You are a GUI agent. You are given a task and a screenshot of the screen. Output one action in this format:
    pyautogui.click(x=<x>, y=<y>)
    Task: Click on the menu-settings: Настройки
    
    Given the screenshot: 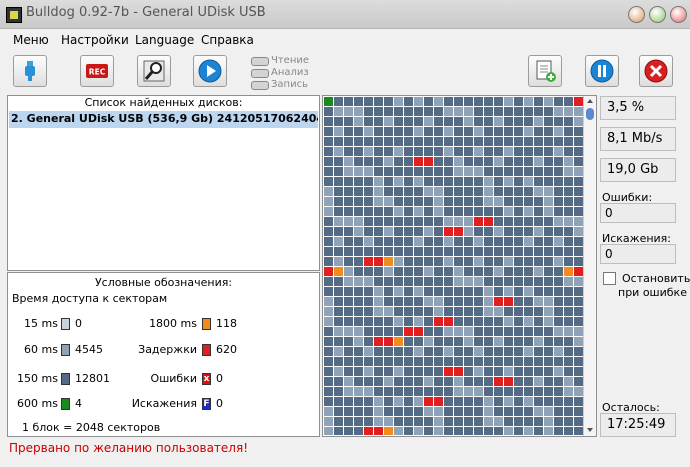 What is the action you would take?
    pyautogui.click(x=95, y=40)
    